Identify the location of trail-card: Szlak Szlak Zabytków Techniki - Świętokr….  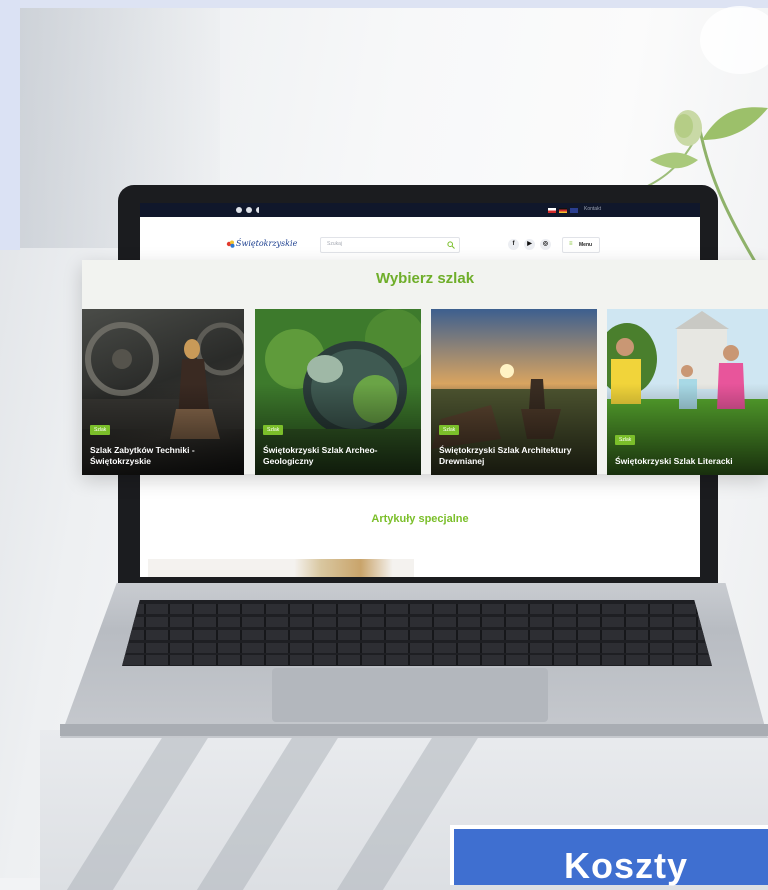
(163, 392).